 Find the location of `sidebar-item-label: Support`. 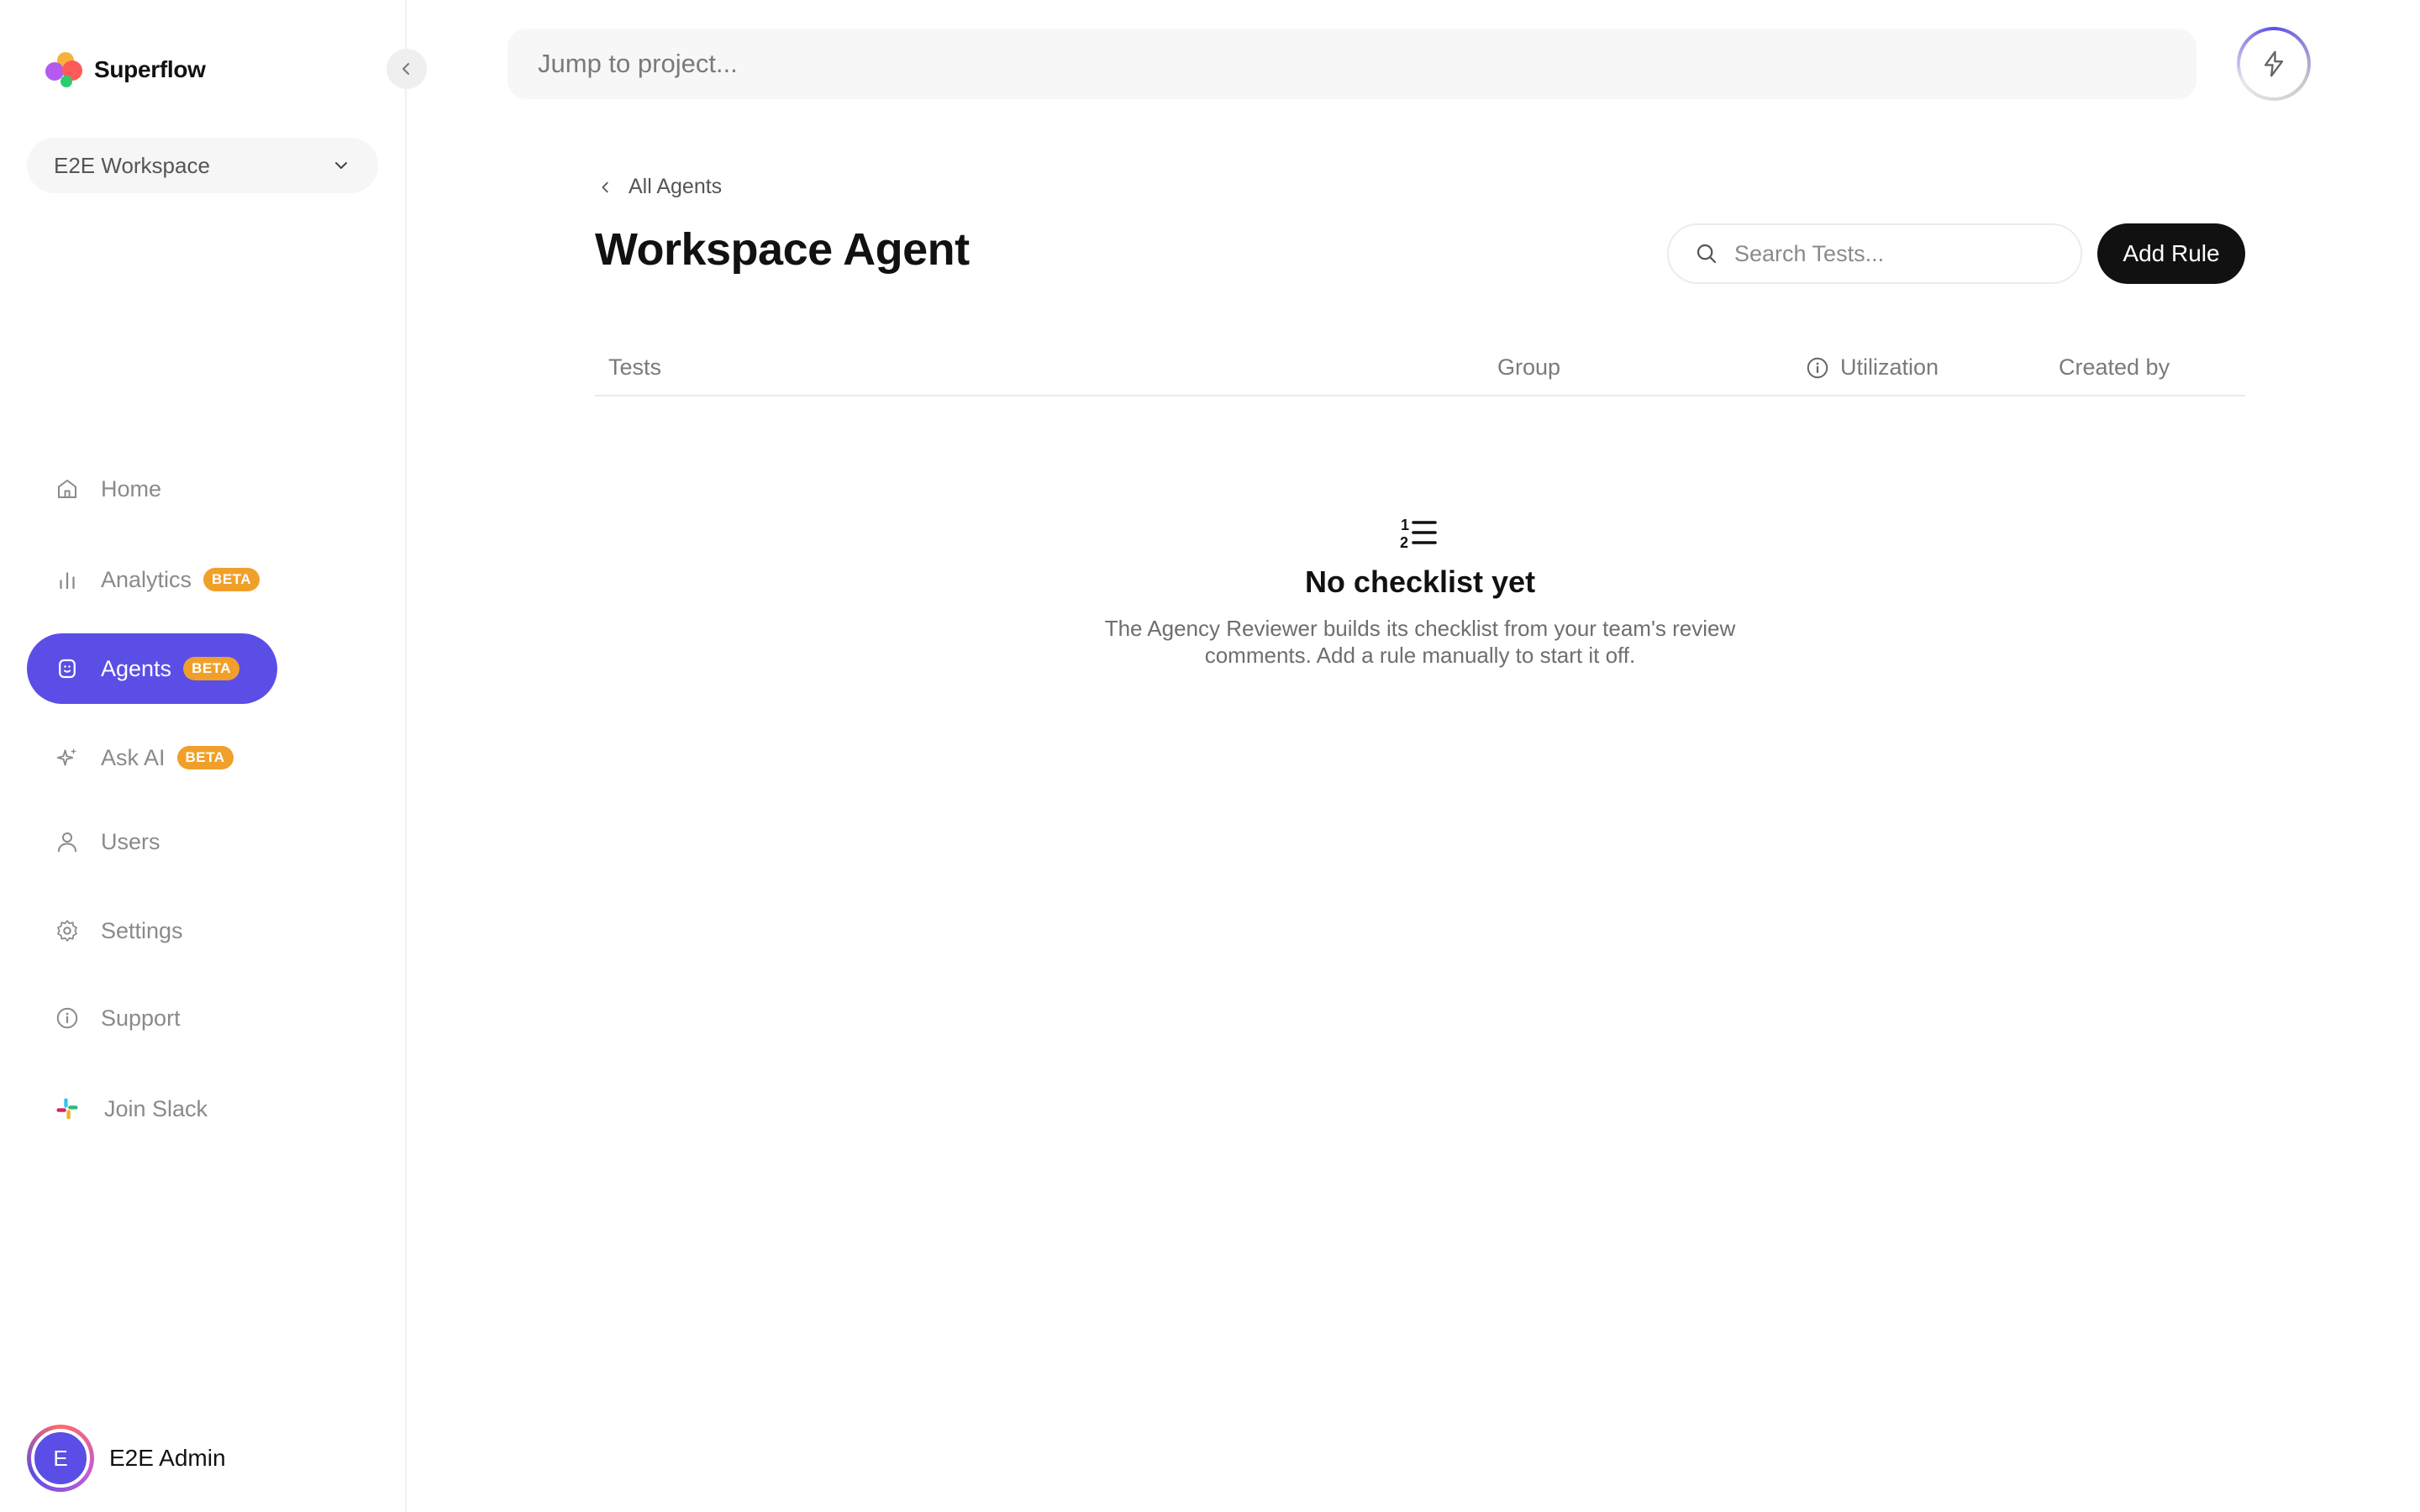

sidebar-item-label: Support is located at coordinates (141, 1018).